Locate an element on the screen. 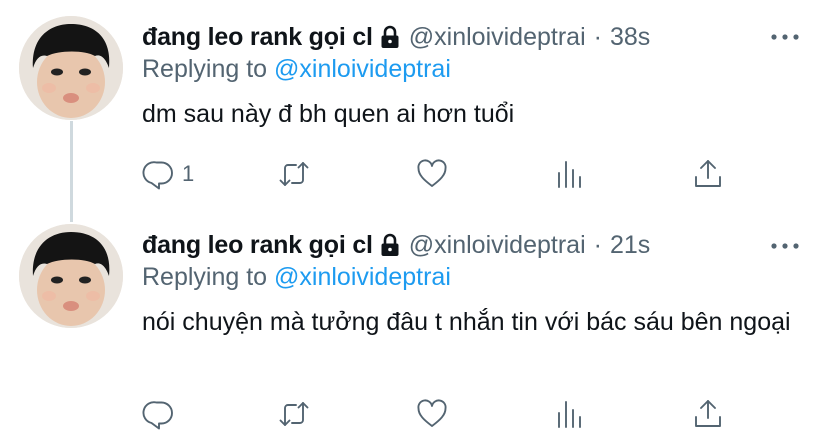 This screenshot has height=441, width=828. tweet-text: dm sau này đ bh quen ai hơn tuổi is located at coordinates (328, 114).